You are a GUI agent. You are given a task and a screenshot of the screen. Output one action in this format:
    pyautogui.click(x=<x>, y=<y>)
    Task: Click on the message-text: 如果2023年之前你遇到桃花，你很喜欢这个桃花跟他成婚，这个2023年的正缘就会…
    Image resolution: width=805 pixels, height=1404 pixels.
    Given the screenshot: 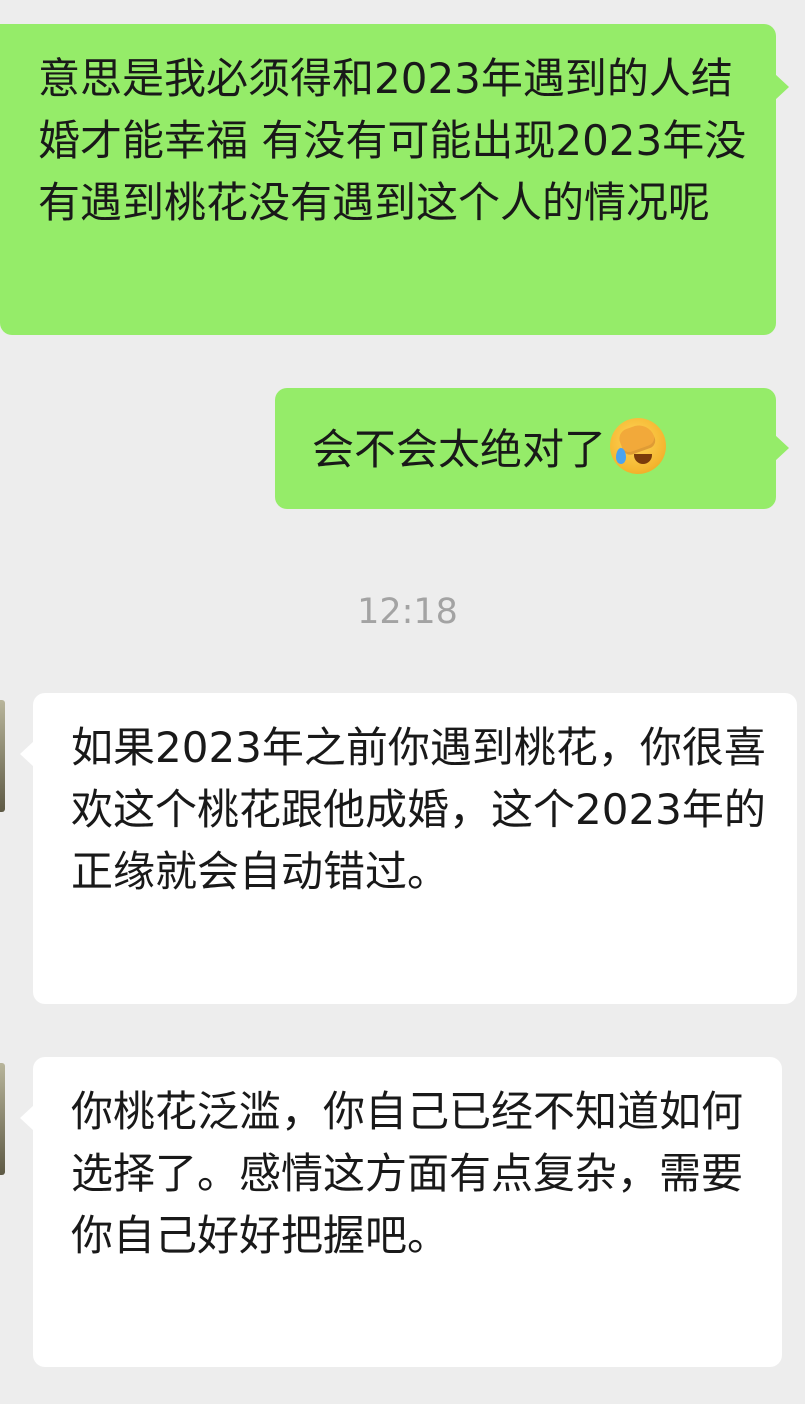 What is the action you would take?
    pyautogui.click(x=418, y=809)
    